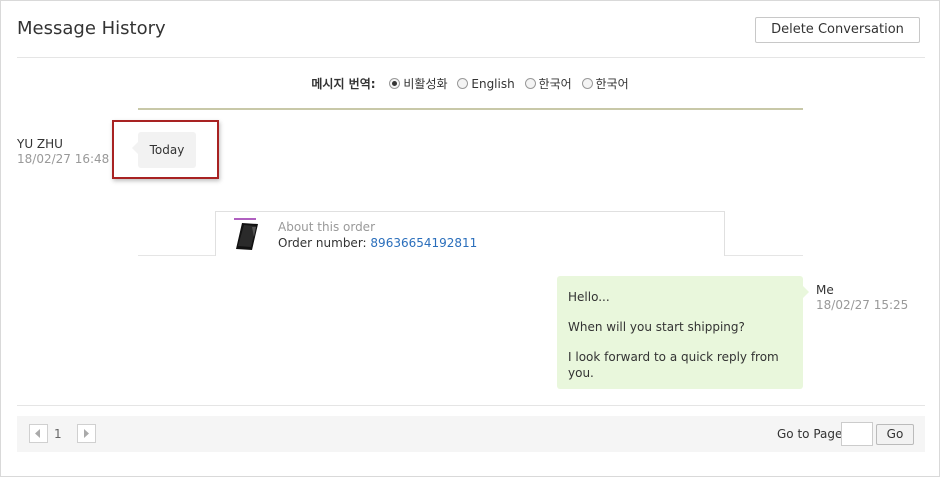 This screenshot has height=477, width=940. I want to click on order-about-label: About this order, so click(327, 227).